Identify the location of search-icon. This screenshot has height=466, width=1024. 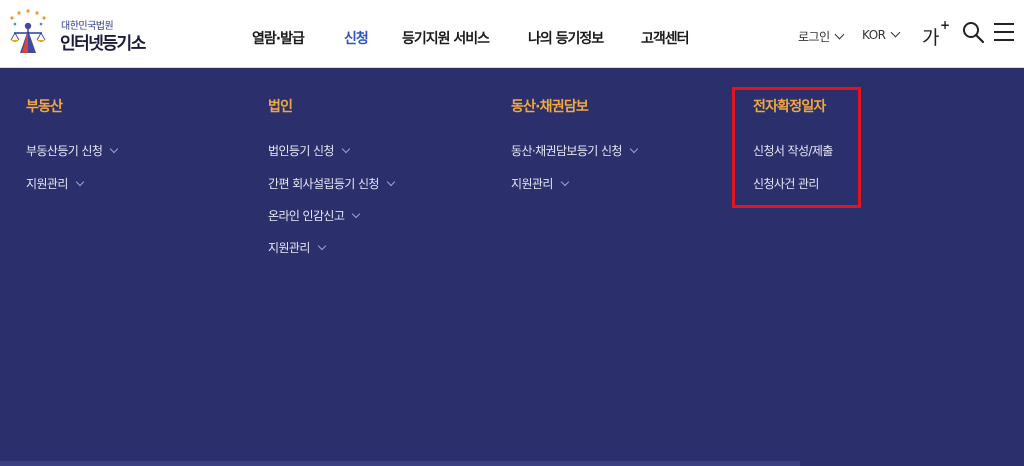
(973, 32).